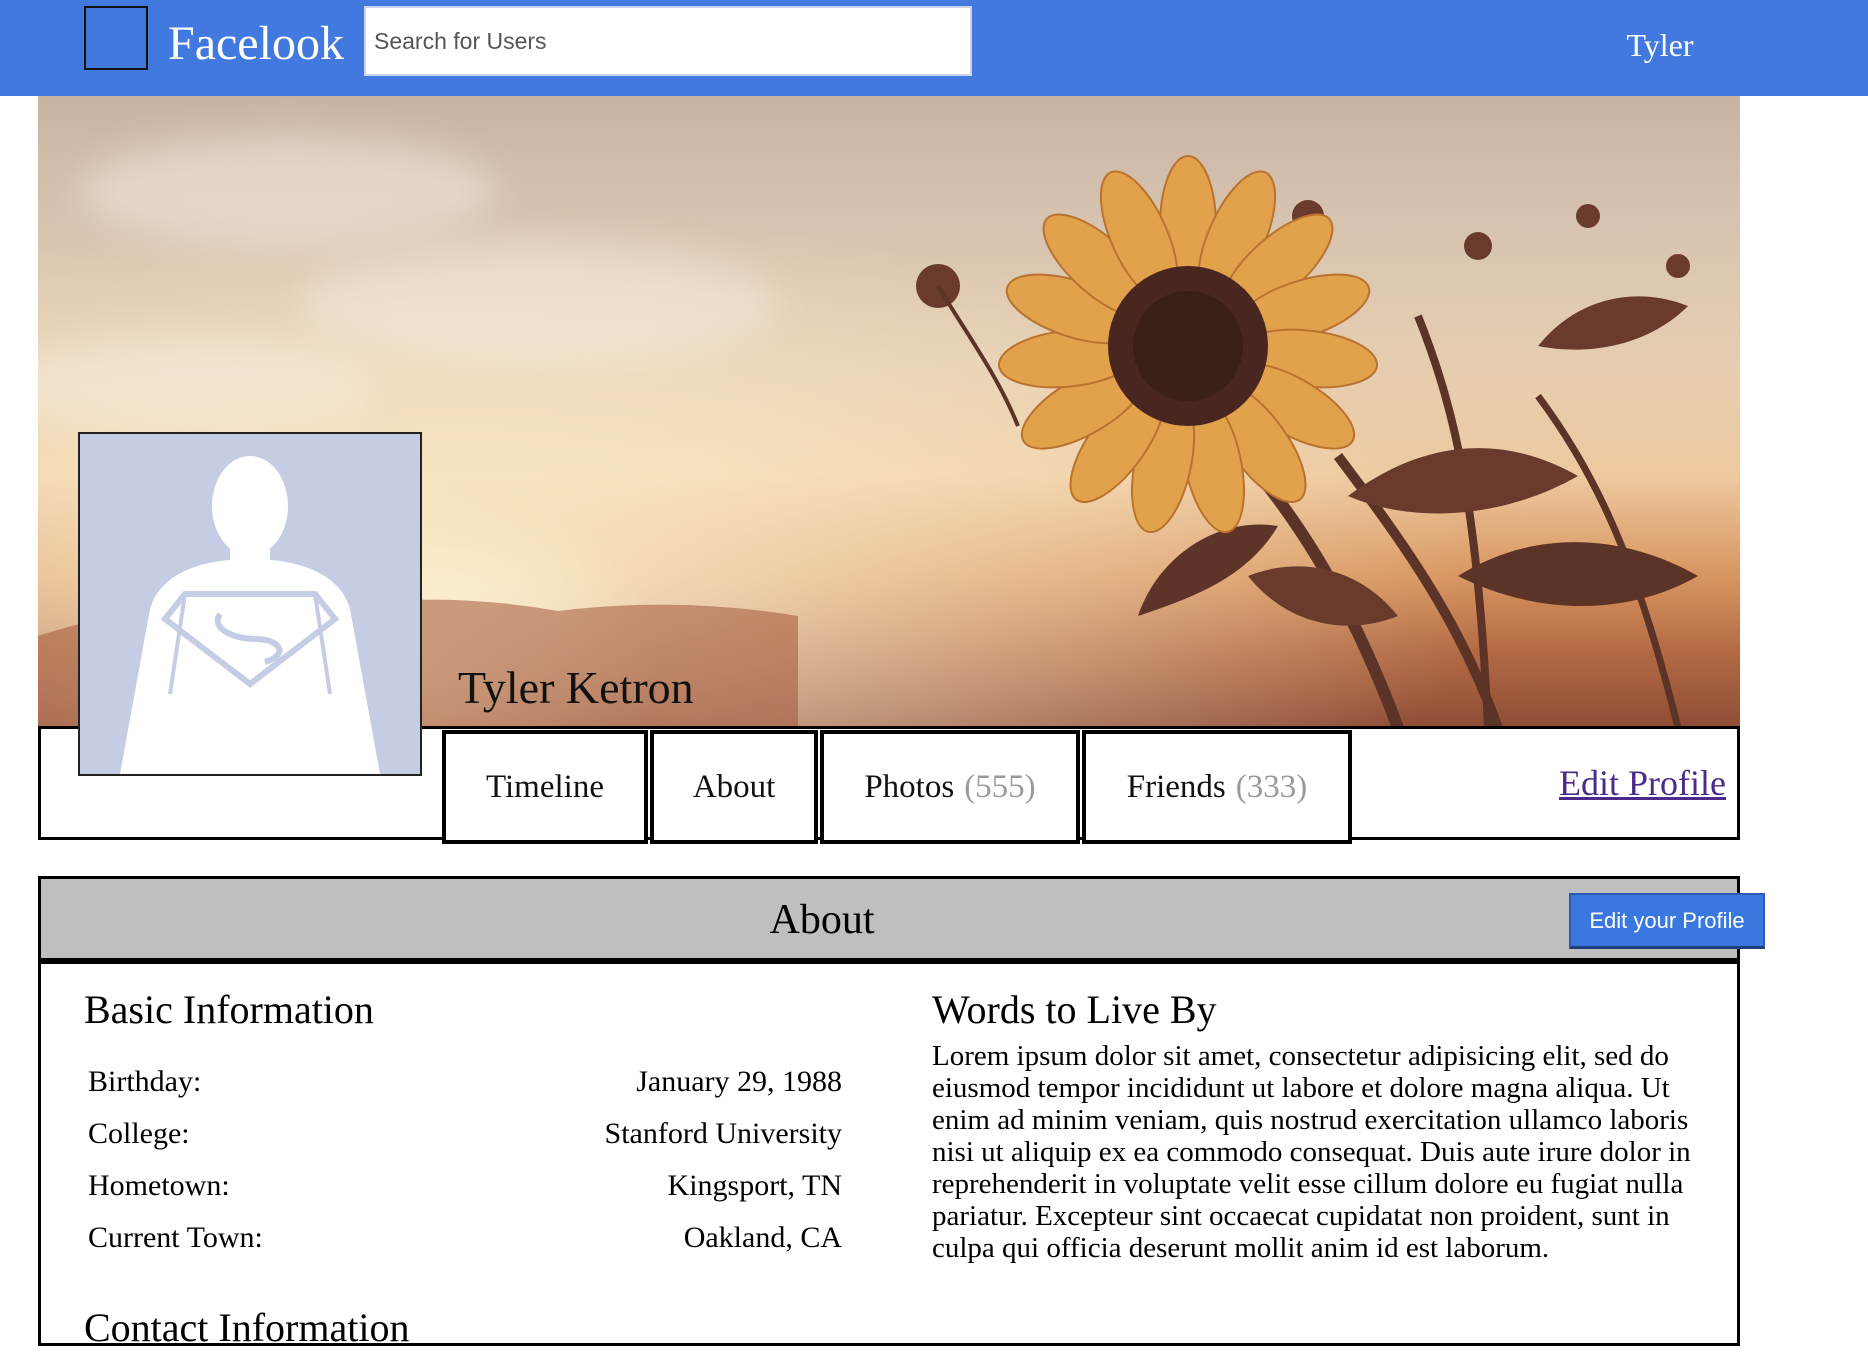 Image resolution: width=1868 pixels, height=1354 pixels. What do you see at coordinates (159, 1185) in the screenshot?
I see `info-label: Hometown:` at bounding box center [159, 1185].